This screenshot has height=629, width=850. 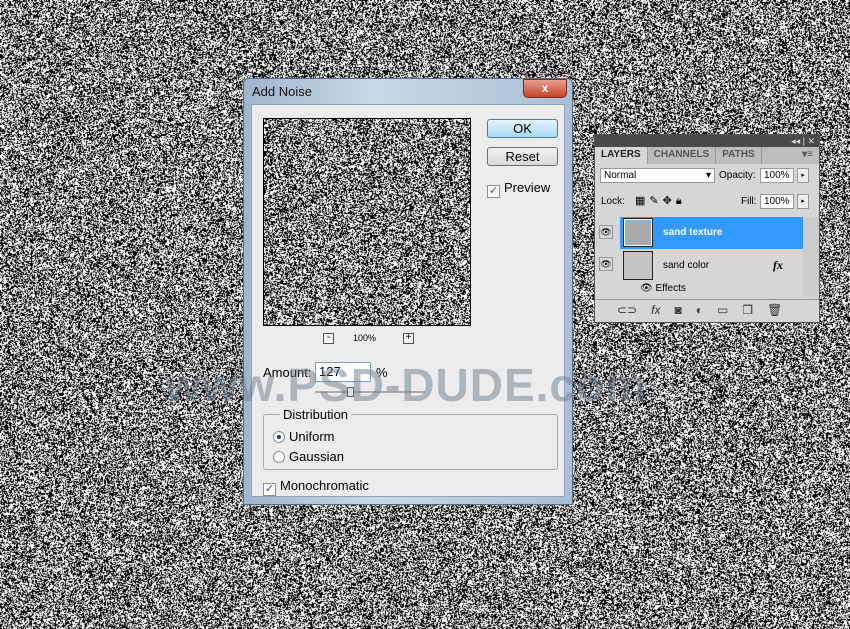 I want to click on amount-slider, so click(x=370, y=392).